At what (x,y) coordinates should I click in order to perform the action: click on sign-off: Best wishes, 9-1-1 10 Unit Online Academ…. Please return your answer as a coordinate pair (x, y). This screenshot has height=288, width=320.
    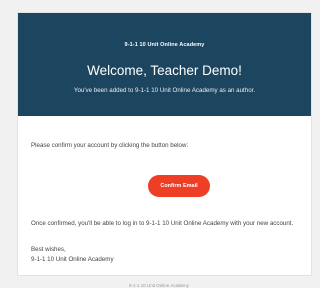
    Looking at the image, I should click on (72, 254).